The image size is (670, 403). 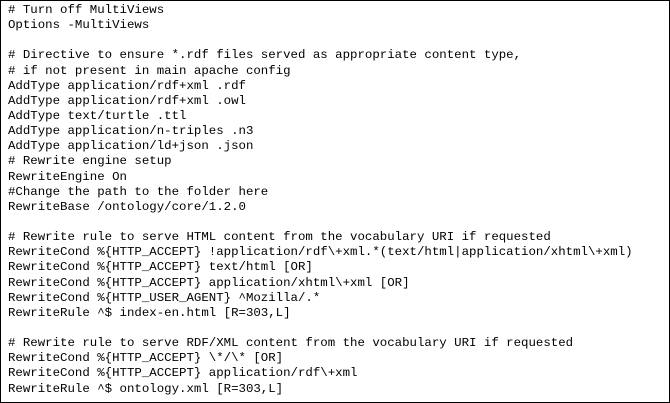 I want to click on code-line: Options -MultiViews, so click(x=79, y=25).